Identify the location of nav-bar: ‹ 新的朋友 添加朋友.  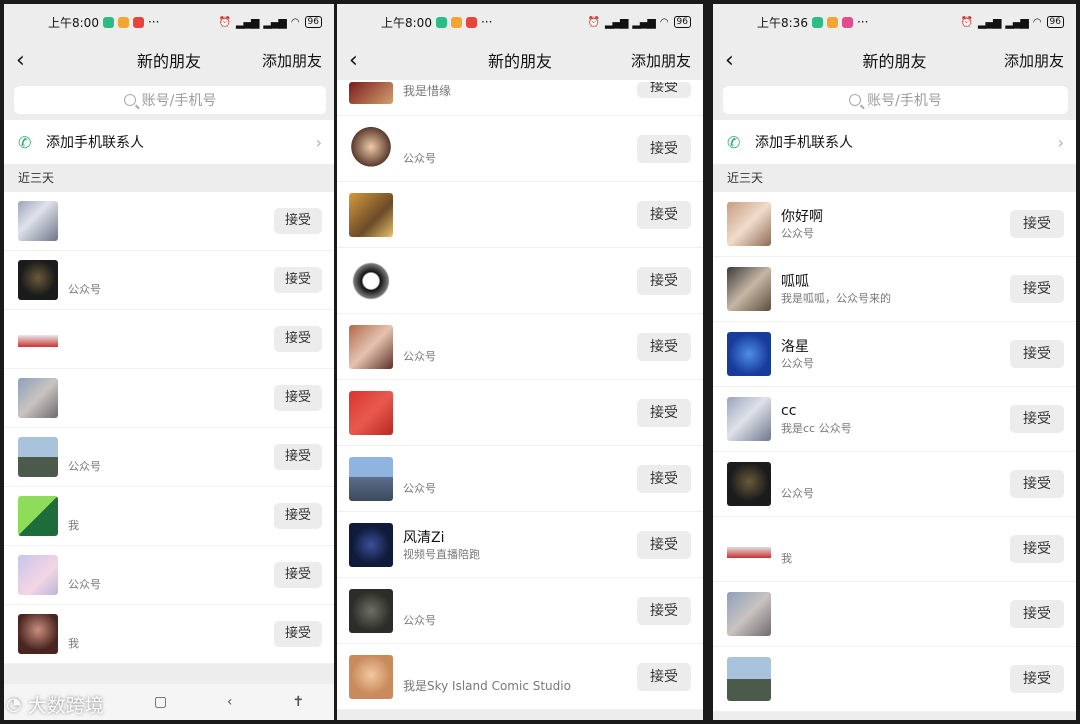
(520, 60).